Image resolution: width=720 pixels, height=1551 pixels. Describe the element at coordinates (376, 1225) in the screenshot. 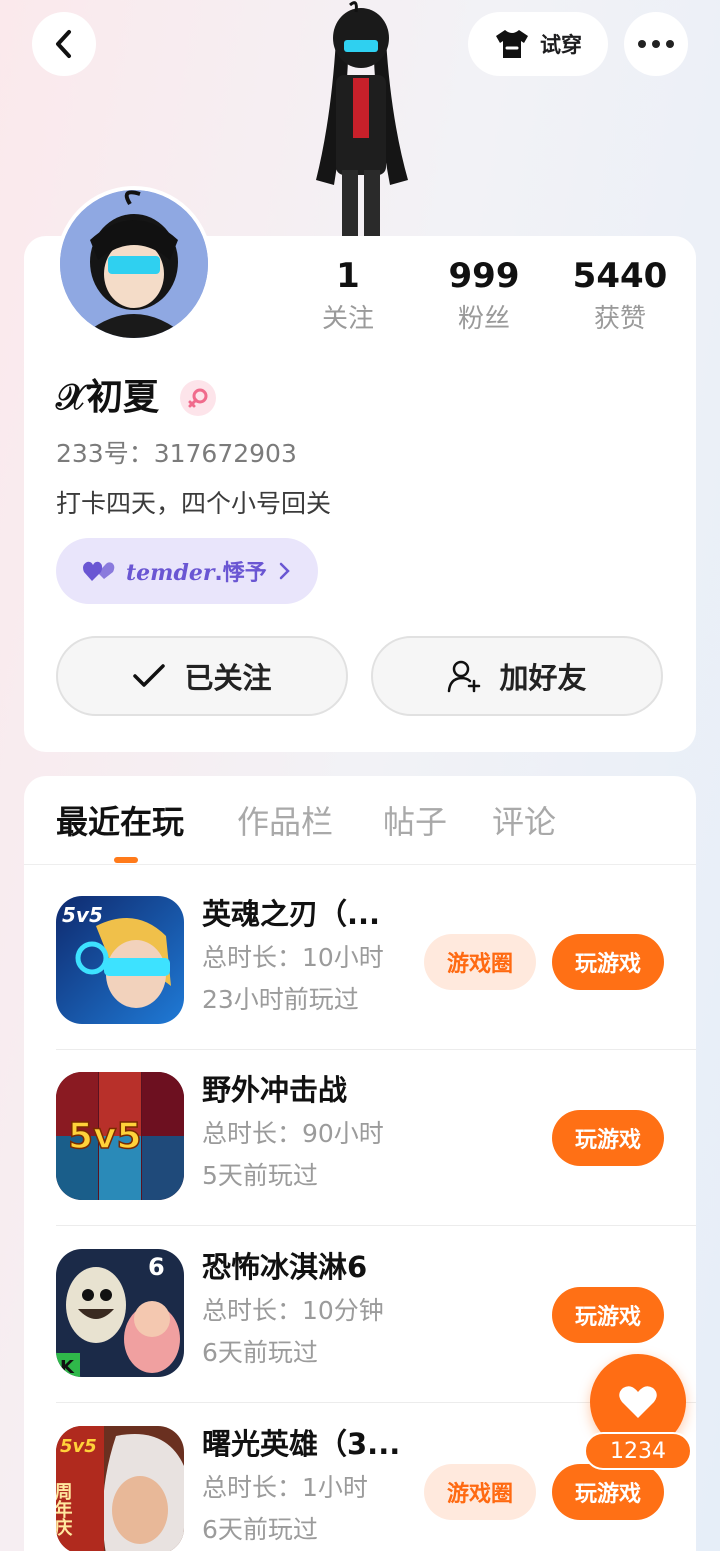

I see `row-divider` at that location.